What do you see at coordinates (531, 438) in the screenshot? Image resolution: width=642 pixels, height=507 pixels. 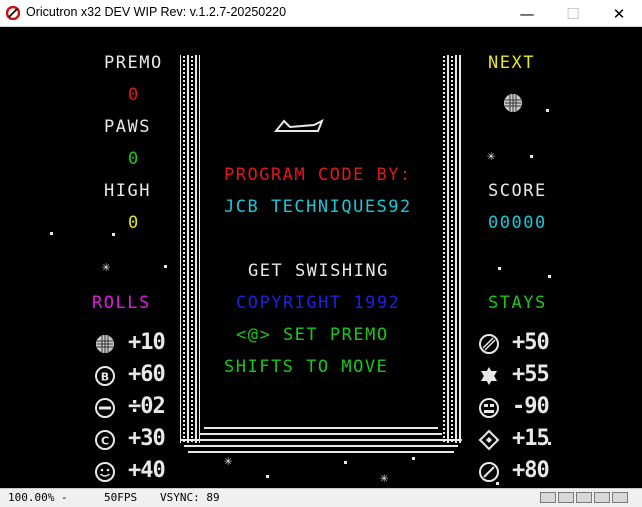 I see `stay-value-4: +15` at bounding box center [531, 438].